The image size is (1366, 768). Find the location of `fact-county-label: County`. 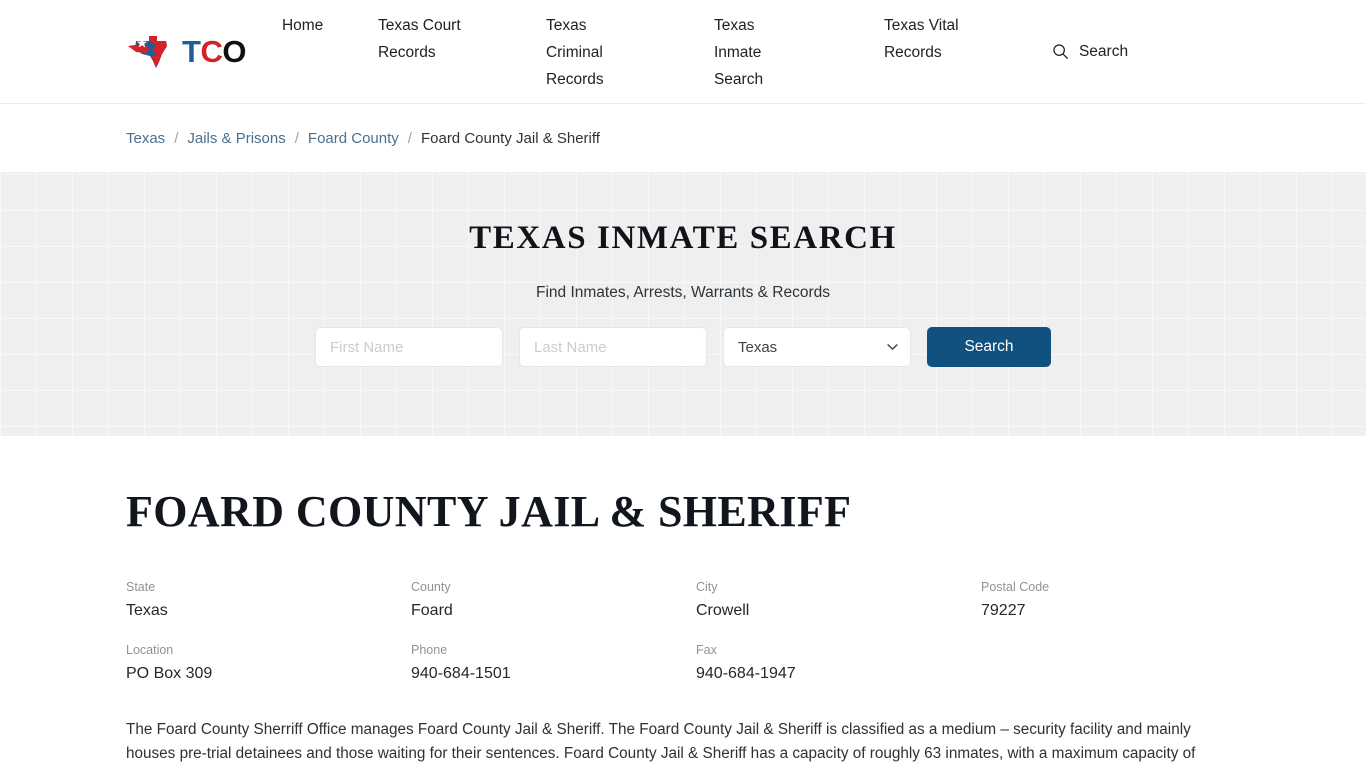

fact-county-label: County is located at coordinates (431, 587).